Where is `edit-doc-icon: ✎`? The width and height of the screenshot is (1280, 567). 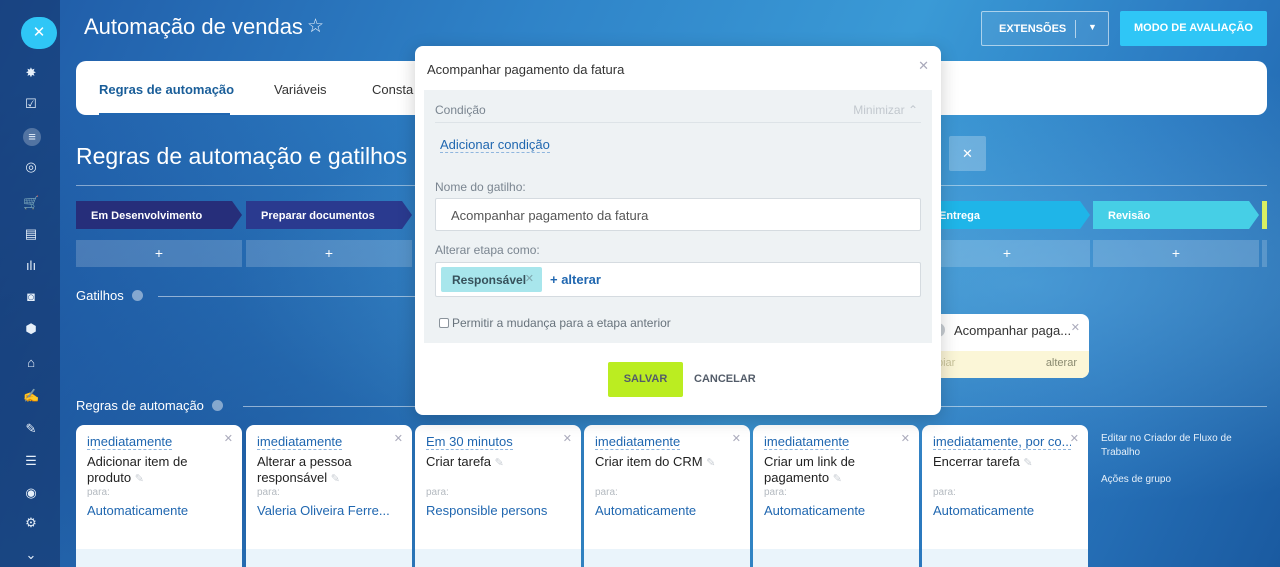 edit-doc-icon: ✎ is located at coordinates (31, 429).